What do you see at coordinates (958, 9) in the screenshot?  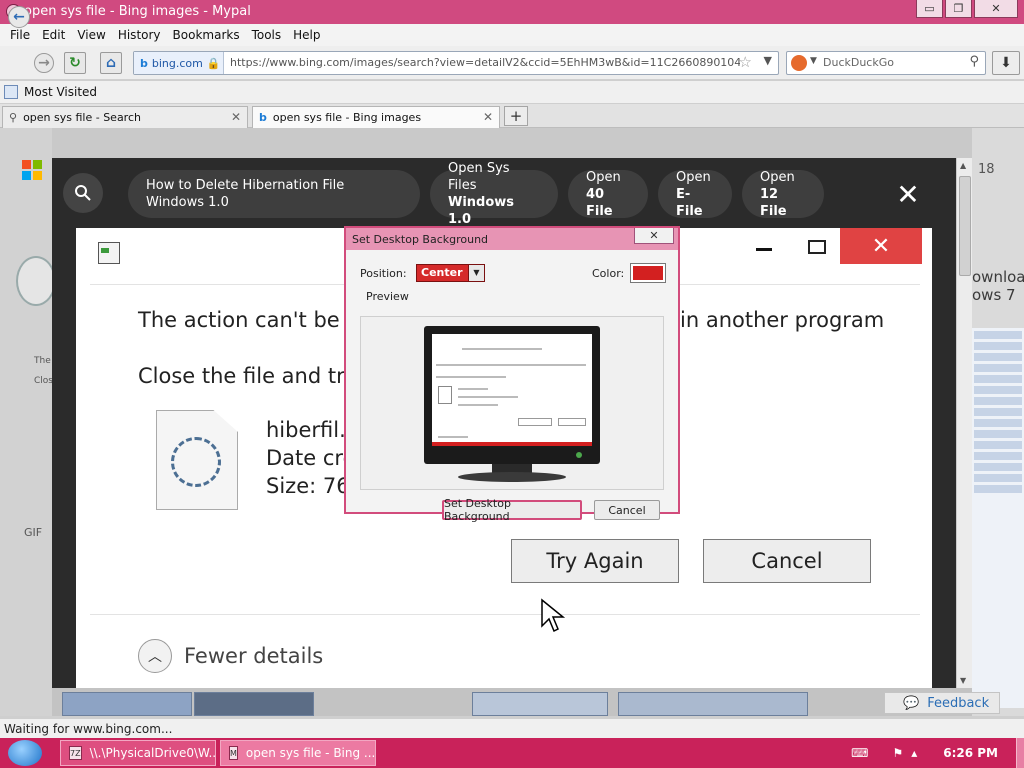 I see `maximize-button: ❐` at bounding box center [958, 9].